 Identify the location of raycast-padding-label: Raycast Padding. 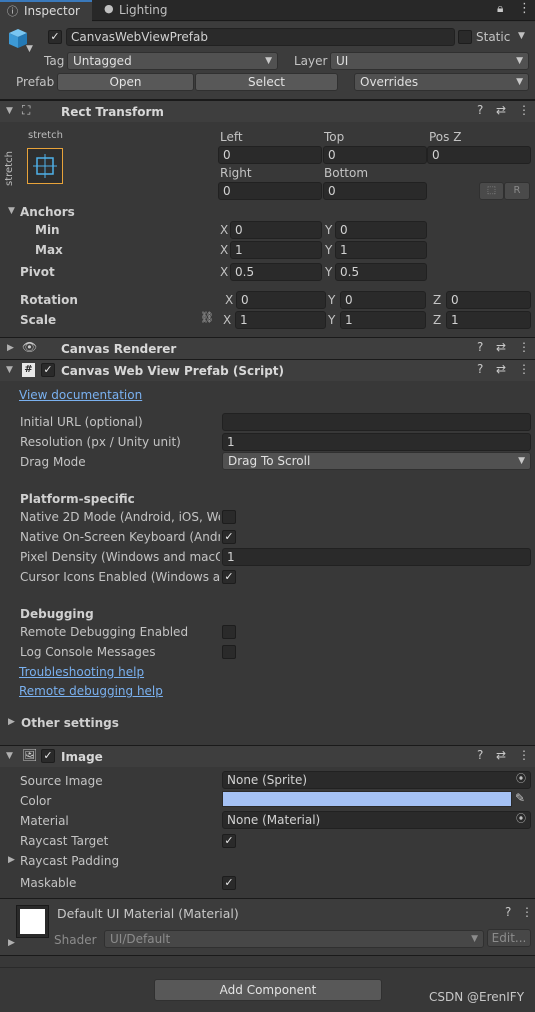
(69, 861).